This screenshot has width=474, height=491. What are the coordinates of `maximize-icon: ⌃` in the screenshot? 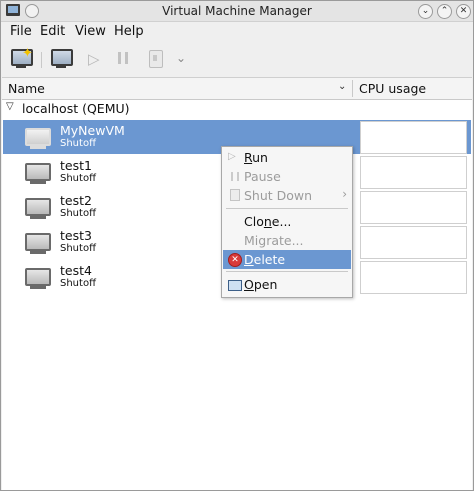 It's located at (444, 11).